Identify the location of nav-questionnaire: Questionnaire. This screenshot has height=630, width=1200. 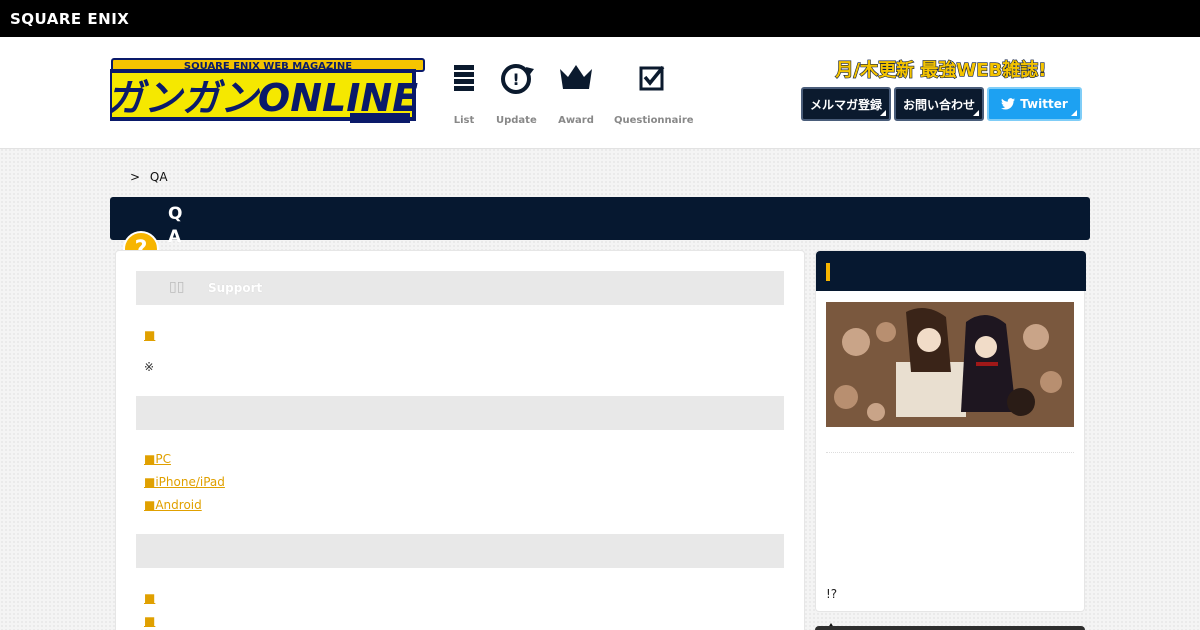
(654, 92).